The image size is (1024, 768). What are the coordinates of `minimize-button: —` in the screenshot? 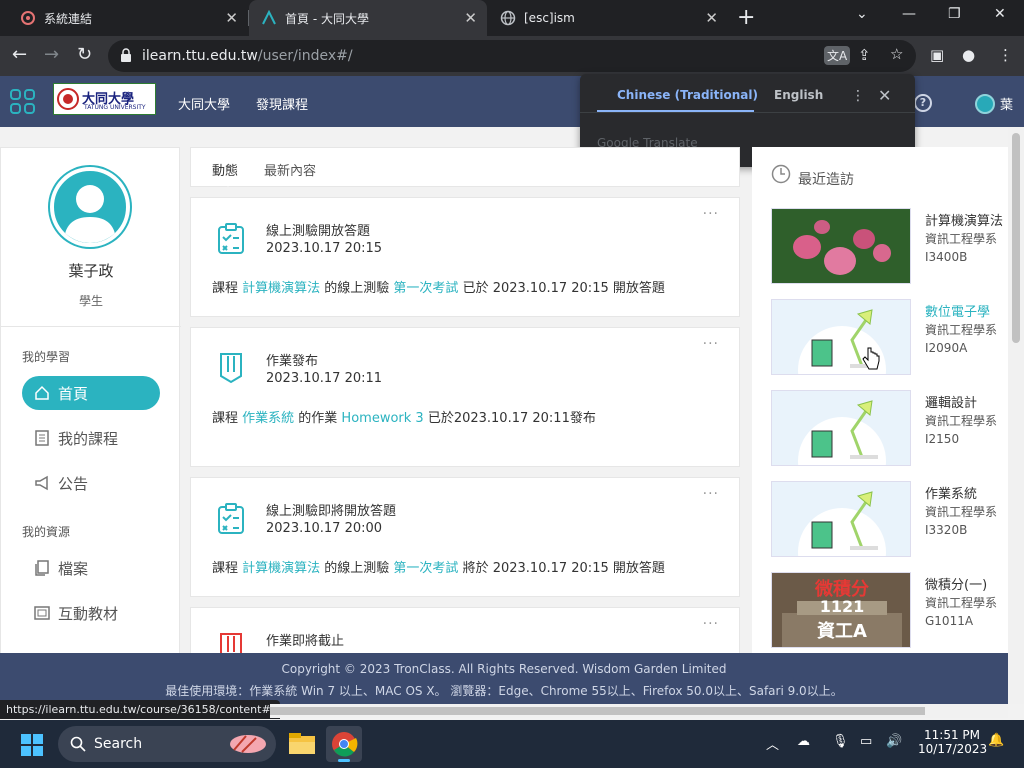 It's located at (909, 14).